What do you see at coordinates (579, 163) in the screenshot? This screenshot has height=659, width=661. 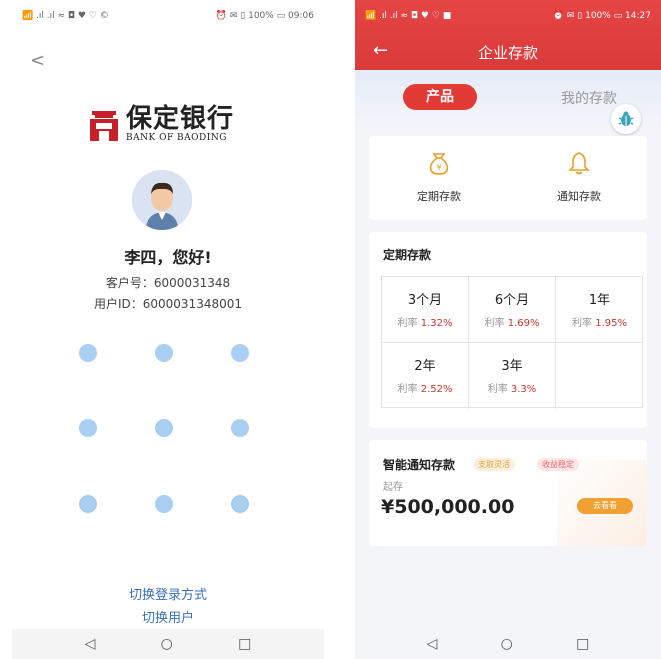 I see `bell-icon` at bounding box center [579, 163].